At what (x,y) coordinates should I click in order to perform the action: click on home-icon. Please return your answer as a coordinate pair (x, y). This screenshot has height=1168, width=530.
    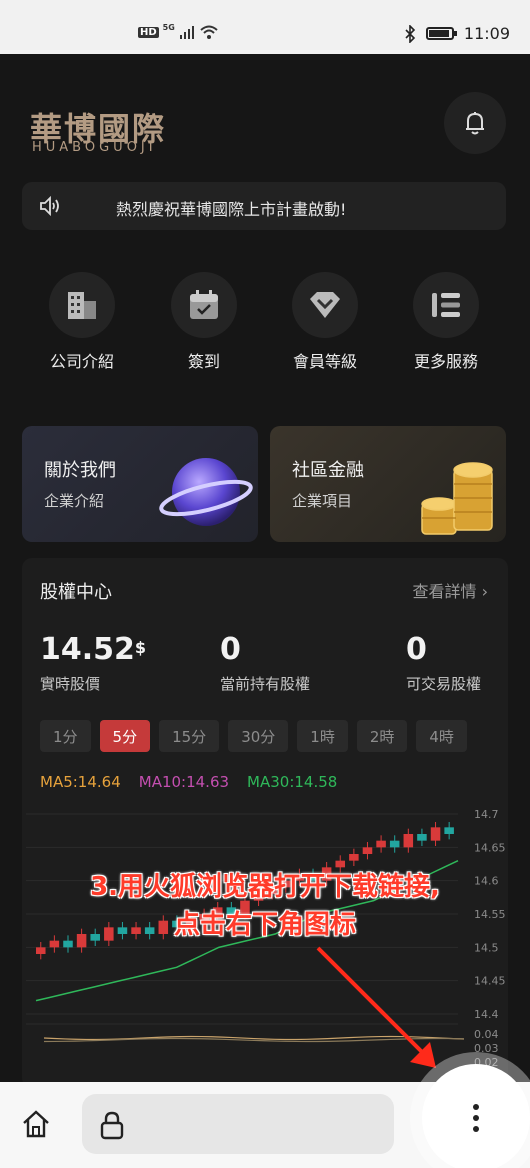
    Looking at the image, I should click on (36, 1124).